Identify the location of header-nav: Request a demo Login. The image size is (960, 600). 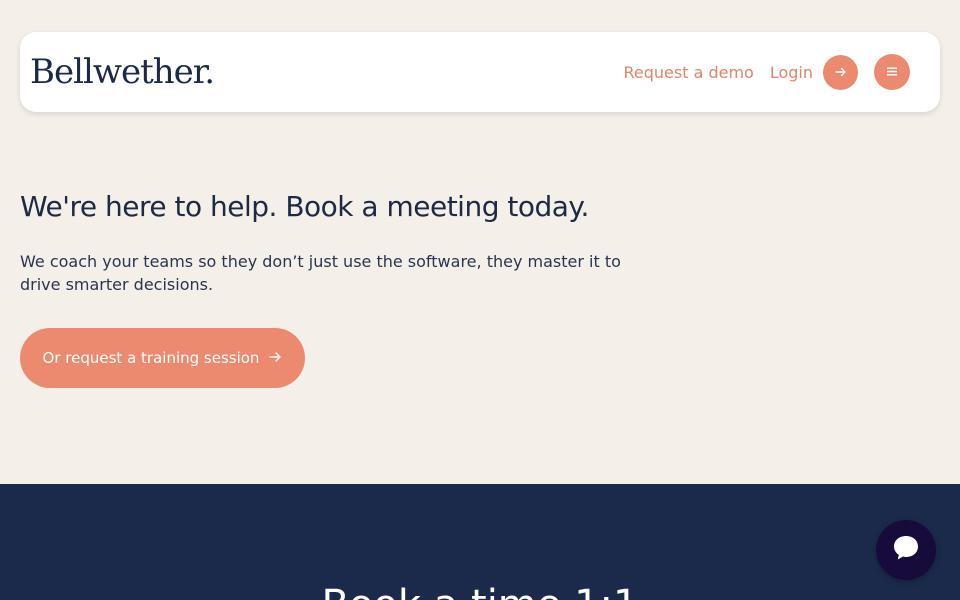
(766, 72).